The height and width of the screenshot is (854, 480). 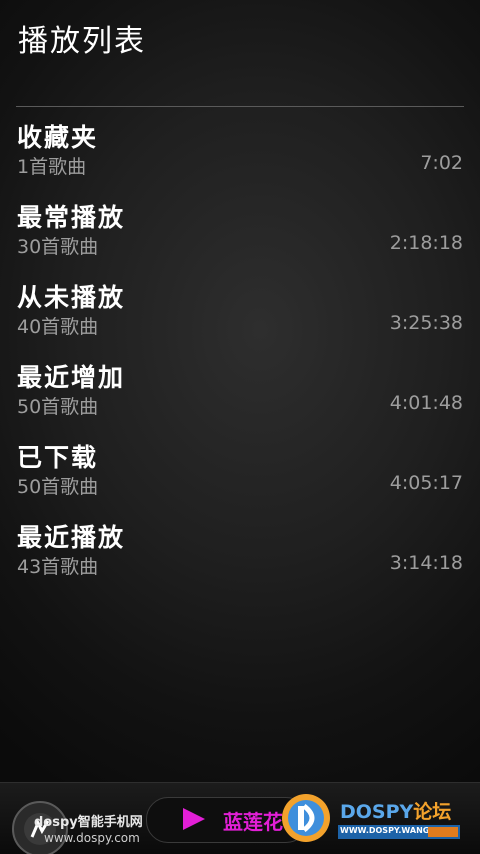 What do you see at coordinates (385, 830) in the screenshot?
I see `dospy-brand-url: WWW.DOSPY.WANG` at bounding box center [385, 830].